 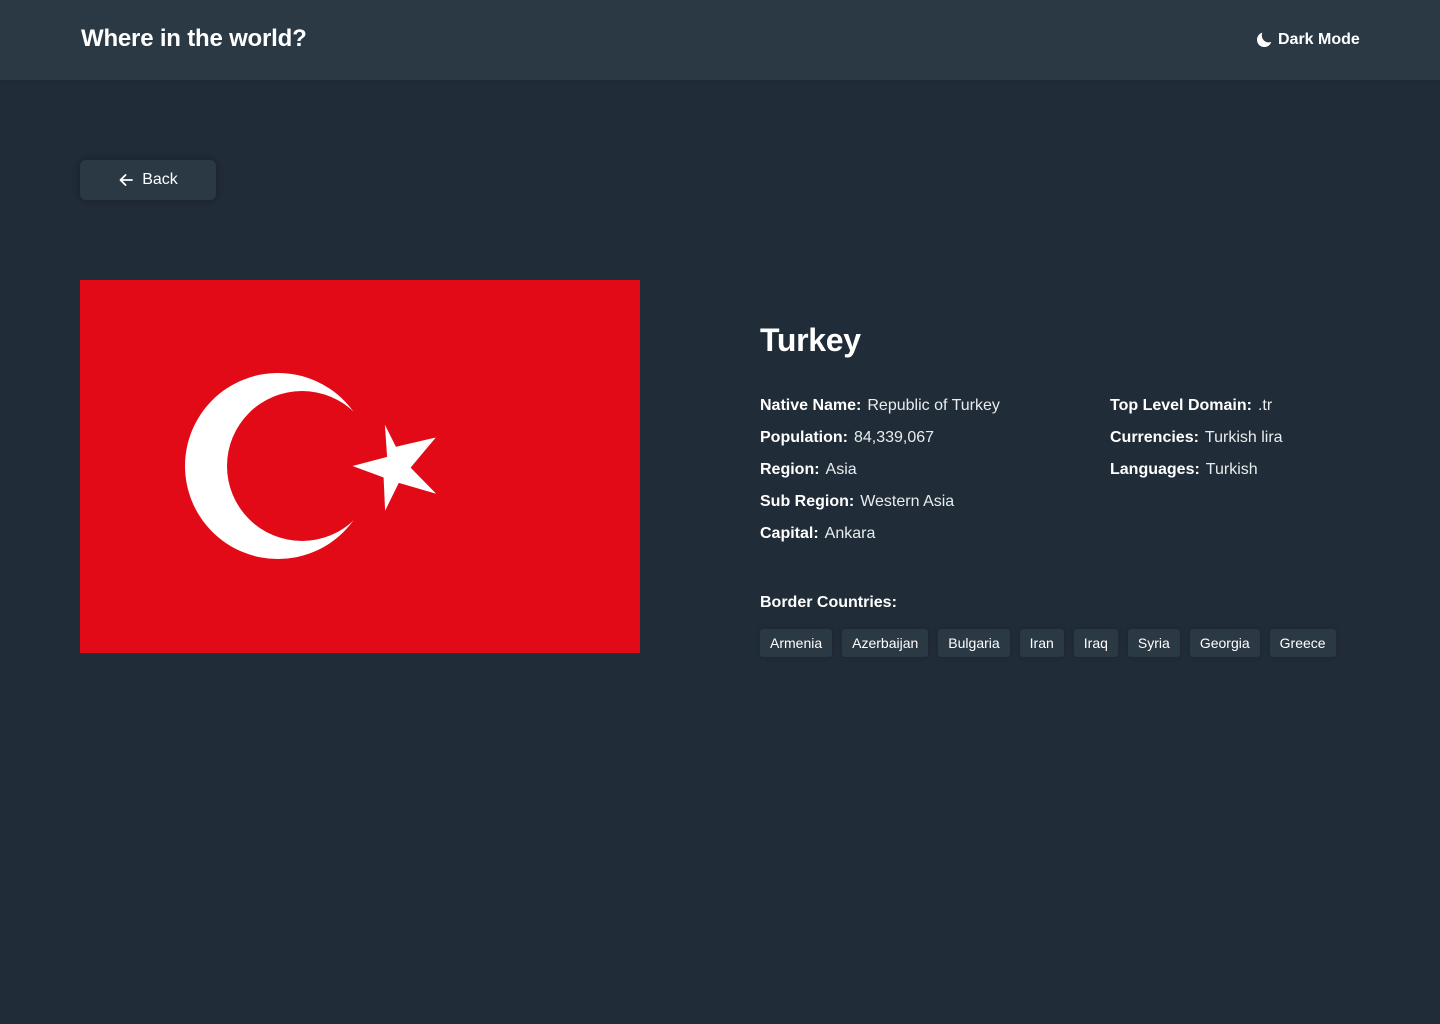 I want to click on detail-key: Native Name:, so click(x=811, y=405).